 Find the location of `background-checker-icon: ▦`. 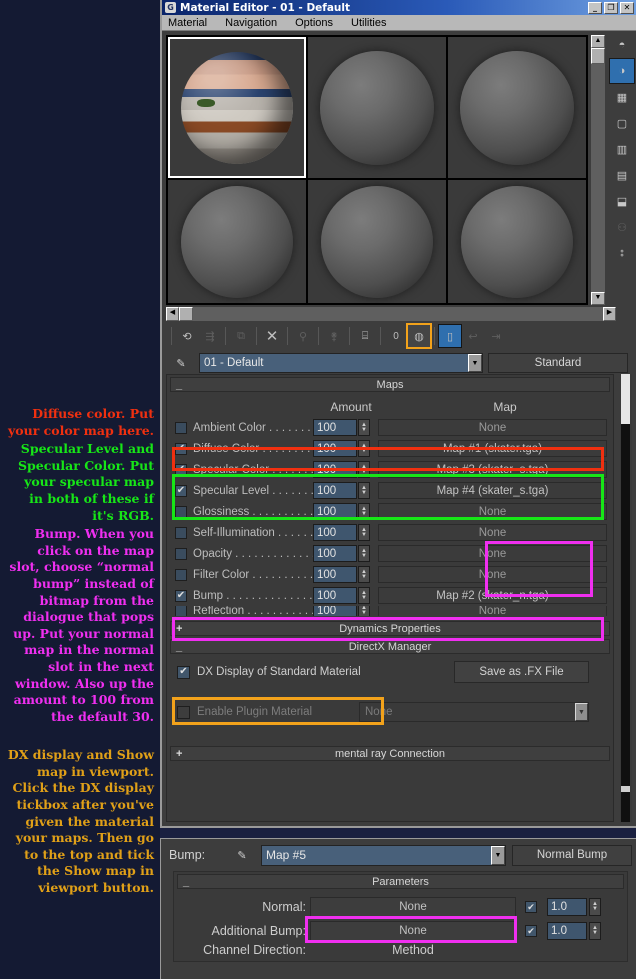

background-checker-icon: ▦ is located at coordinates (622, 97).